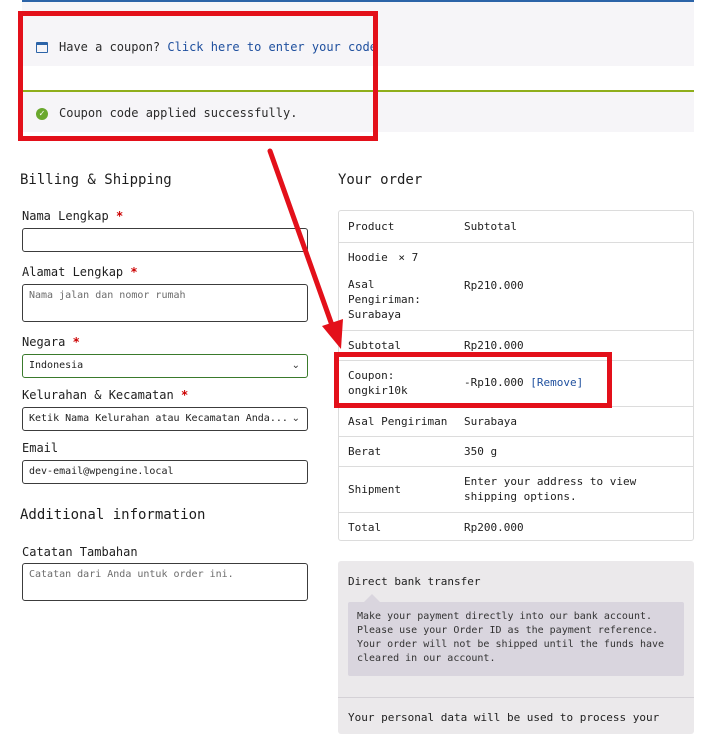 The width and height of the screenshot is (719, 734). What do you see at coordinates (165, 472) in the screenshot?
I see `email-field: dev-email@wpengine.local` at bounding box center [165, 472].